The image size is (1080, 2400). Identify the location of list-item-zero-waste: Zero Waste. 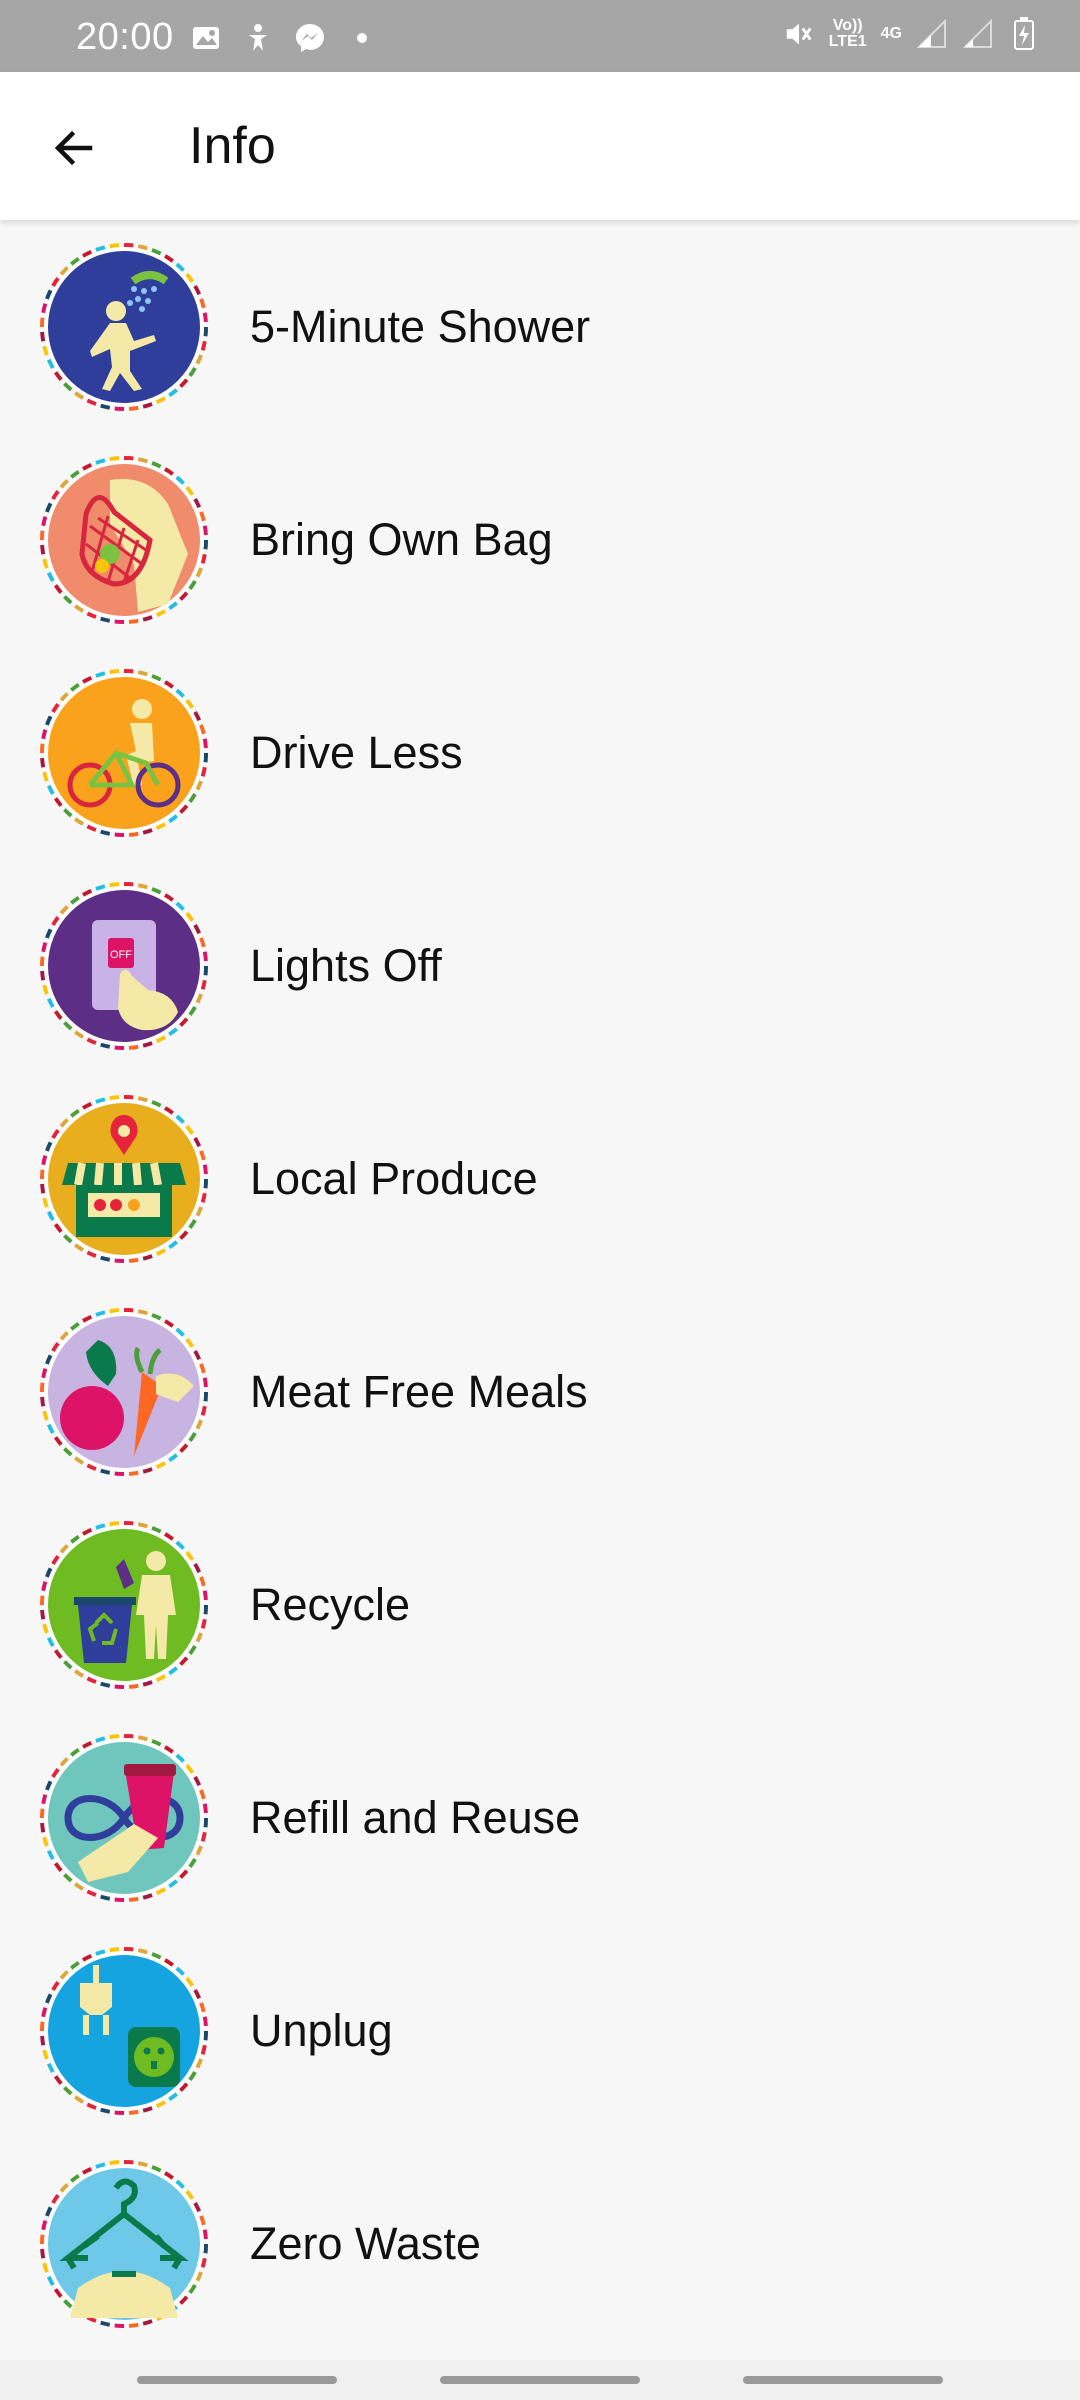
(540, 2243).